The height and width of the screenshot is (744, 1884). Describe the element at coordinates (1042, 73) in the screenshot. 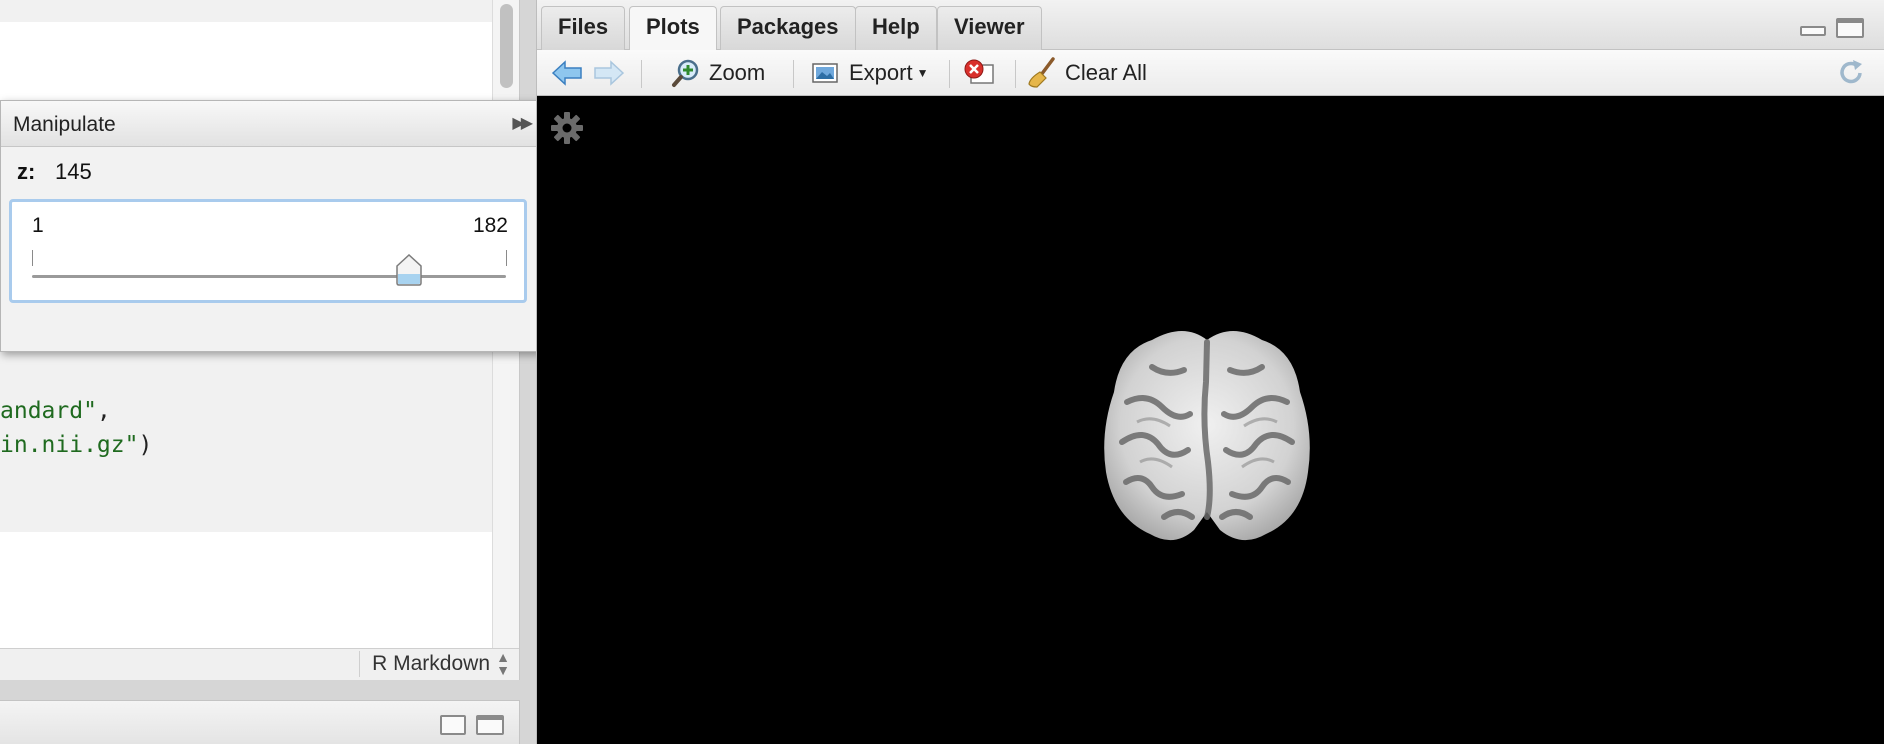

I see `broom-icon` at that location.